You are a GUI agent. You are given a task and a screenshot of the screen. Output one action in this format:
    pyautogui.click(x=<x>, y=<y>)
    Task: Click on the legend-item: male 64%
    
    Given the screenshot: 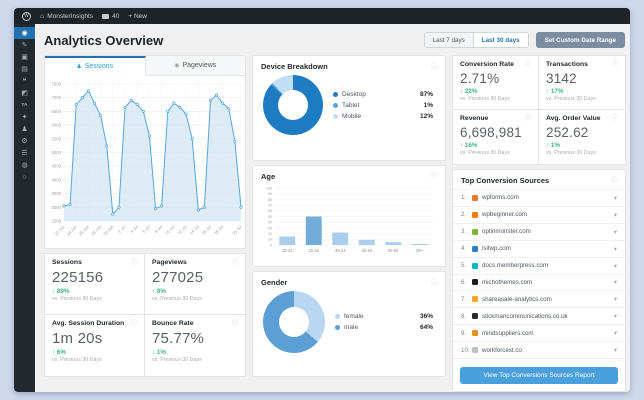 What is the action you would take?
    pyautogui.click(x=384, y=327)
    